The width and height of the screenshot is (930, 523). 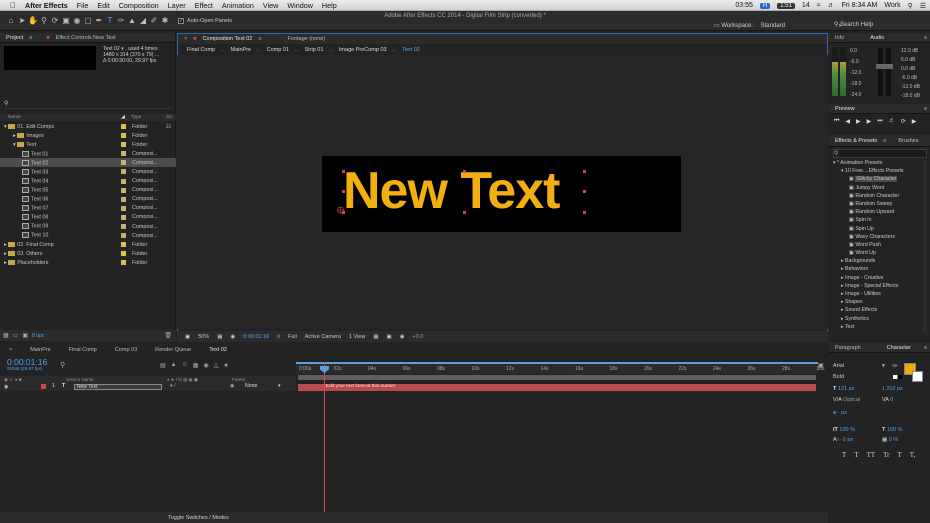 What do you see at coordinates (879, 189) in the screenshot?
I see `effects-item: ▣ Jumpy Word` at bounding box center [879, 189].